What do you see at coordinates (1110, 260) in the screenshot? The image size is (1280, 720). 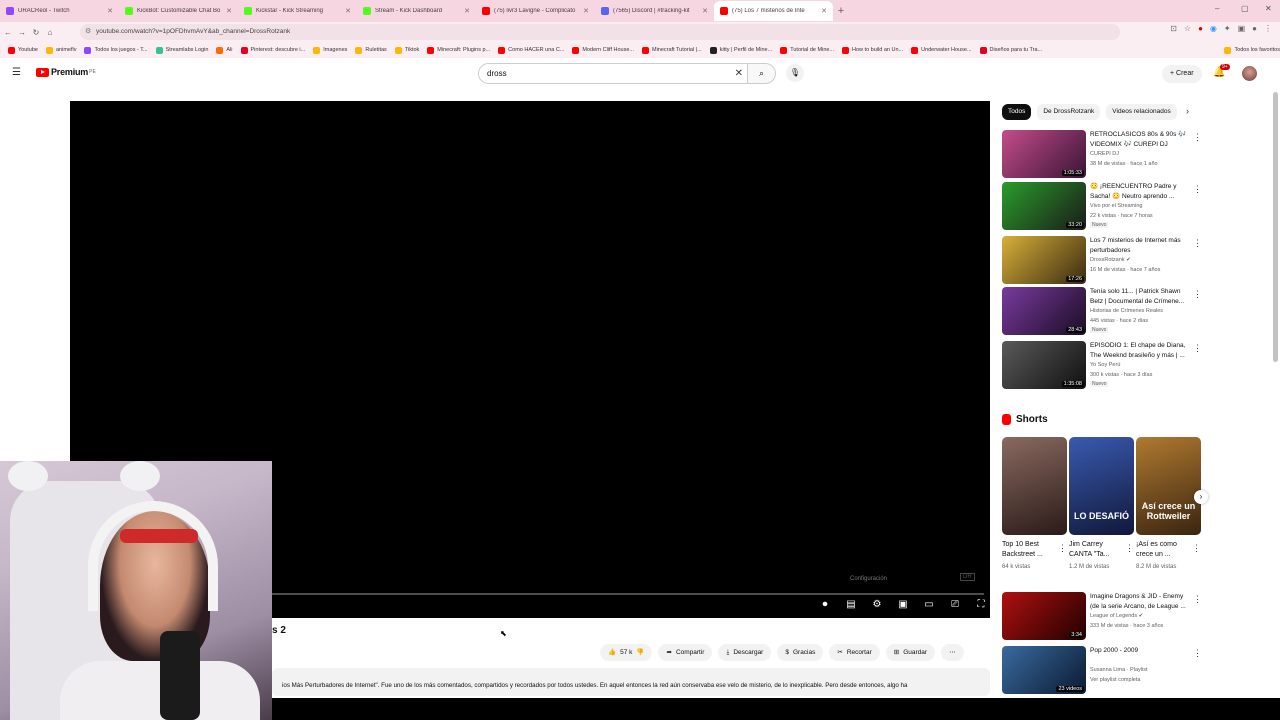 I see `channel-name: DrossRotzank ✔` at bounding box center [1110, 260].